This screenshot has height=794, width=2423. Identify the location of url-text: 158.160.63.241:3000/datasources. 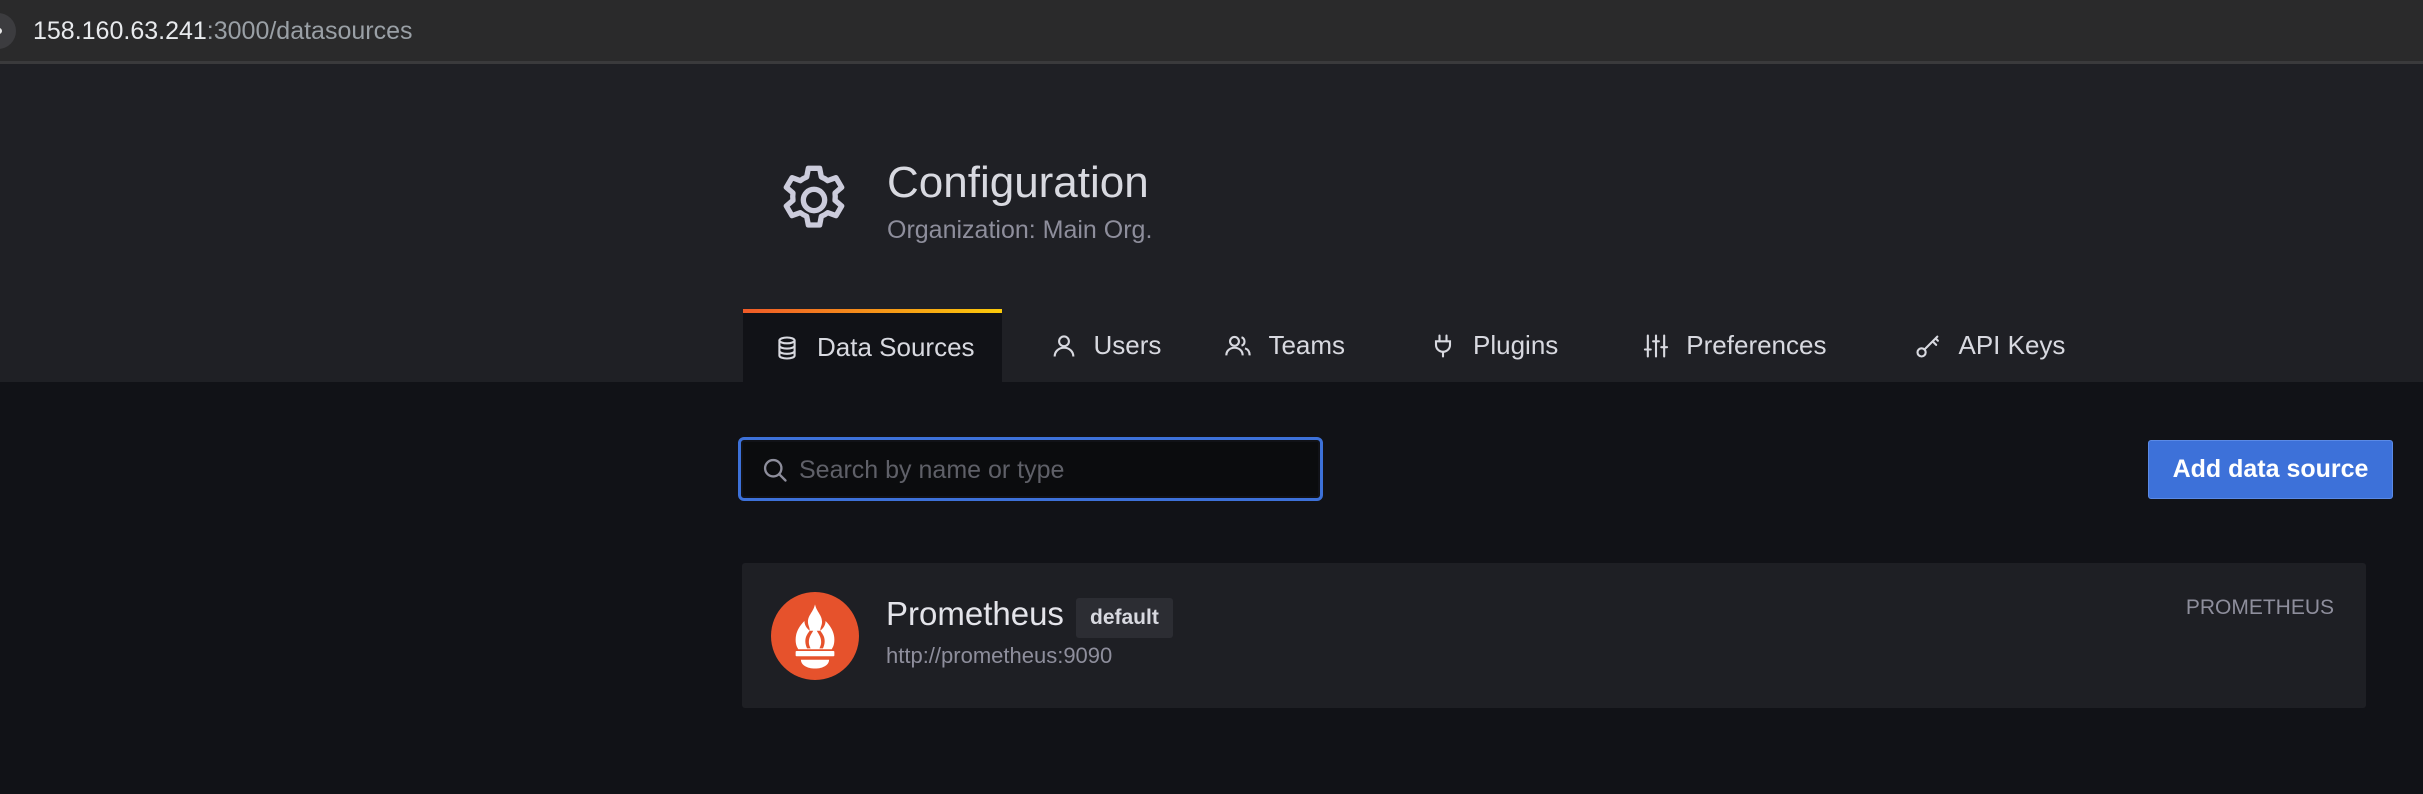
(222, 31).